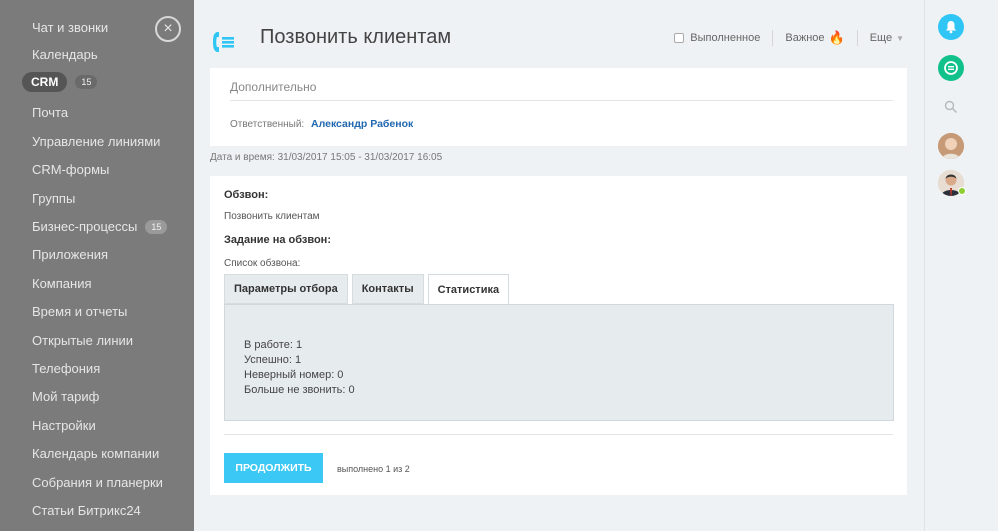 This screenshot has height=531, width=998. What do you see at coordinates (900, 38) in the screenshot?
I see `chevron-down-icon: ▼` at bounding box center [900, 38].